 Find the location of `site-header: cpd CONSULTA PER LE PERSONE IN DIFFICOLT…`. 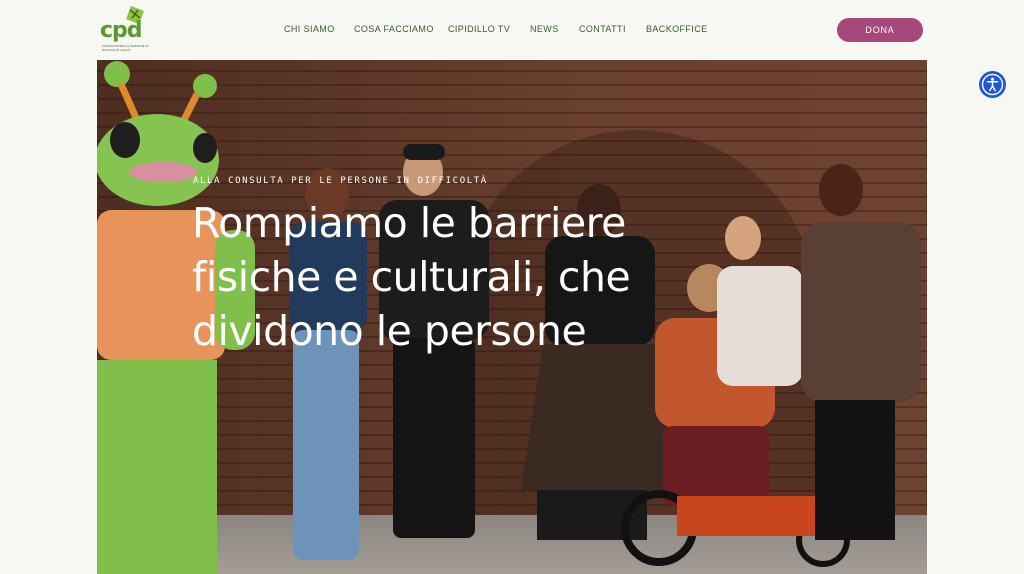

site-header: cpd CONSULTA PER LE PERSONE IN DIFFICOLT… is located at coordinates (512, 30).